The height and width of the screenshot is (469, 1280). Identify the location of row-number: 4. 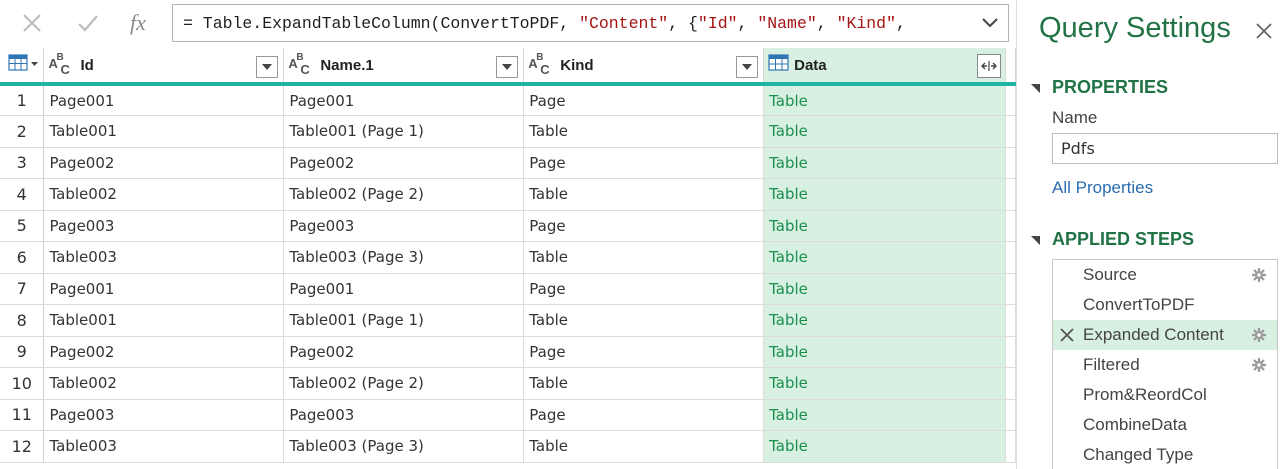
(22, 194).